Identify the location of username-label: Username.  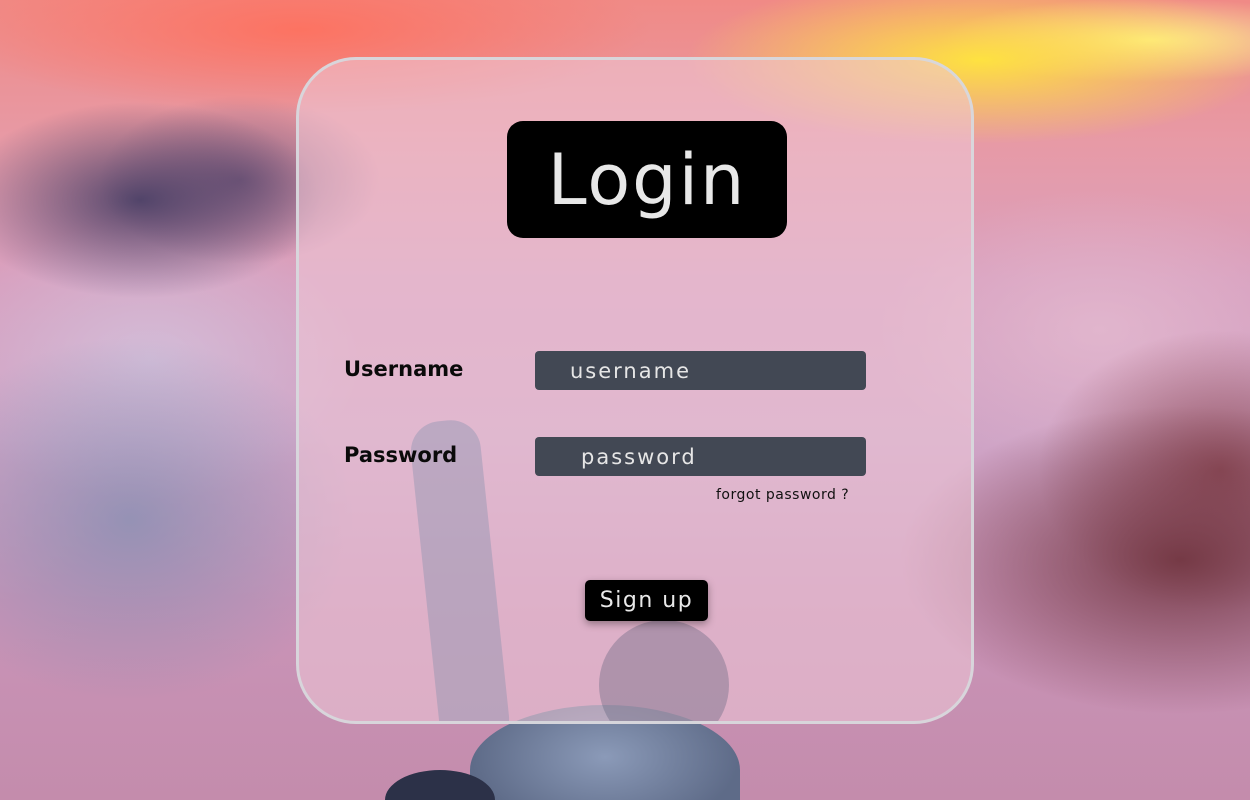
(404, 369).